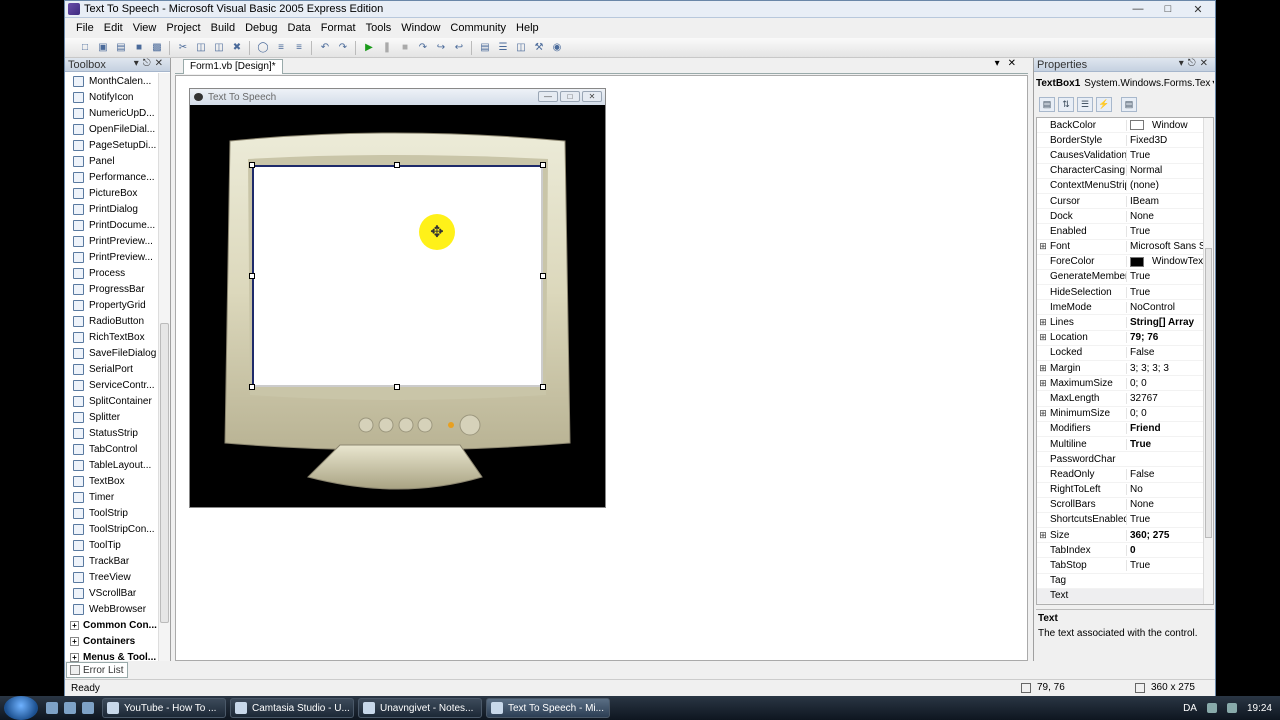  I want to click on menu-edit: Edit, so click(113, 28).